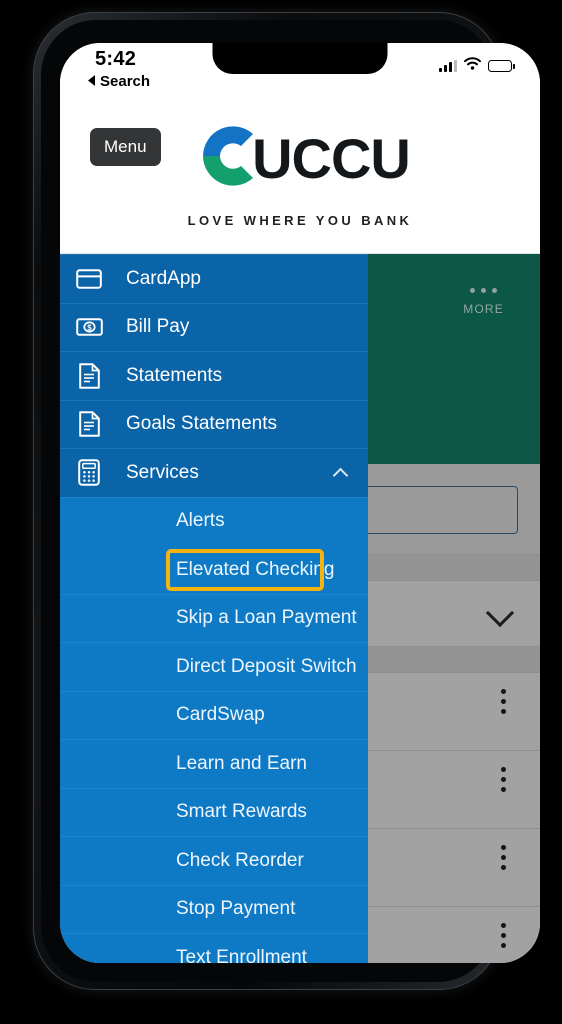  What do you see at coordinates (89, 279) in the screenshot?
I see `credit-card-icon` at bounding box center [89, 279].